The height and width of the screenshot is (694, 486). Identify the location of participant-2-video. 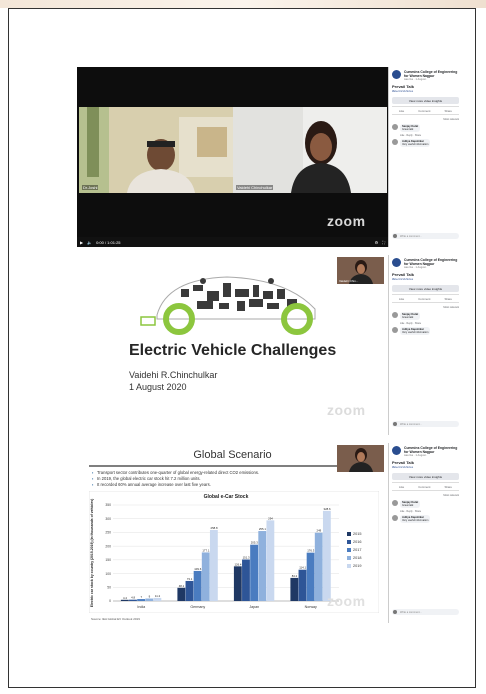
(310, 150).